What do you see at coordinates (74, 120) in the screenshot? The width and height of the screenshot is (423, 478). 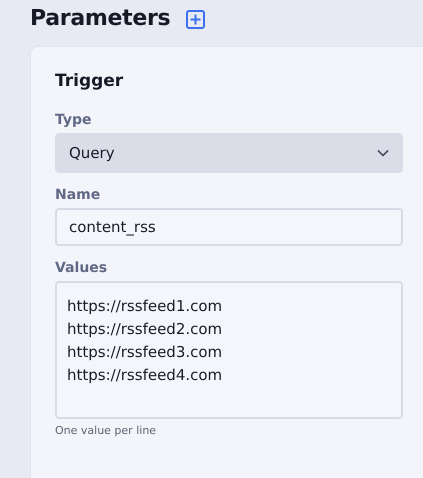 I see `field-label: Type` at bounding box center [74, 120].